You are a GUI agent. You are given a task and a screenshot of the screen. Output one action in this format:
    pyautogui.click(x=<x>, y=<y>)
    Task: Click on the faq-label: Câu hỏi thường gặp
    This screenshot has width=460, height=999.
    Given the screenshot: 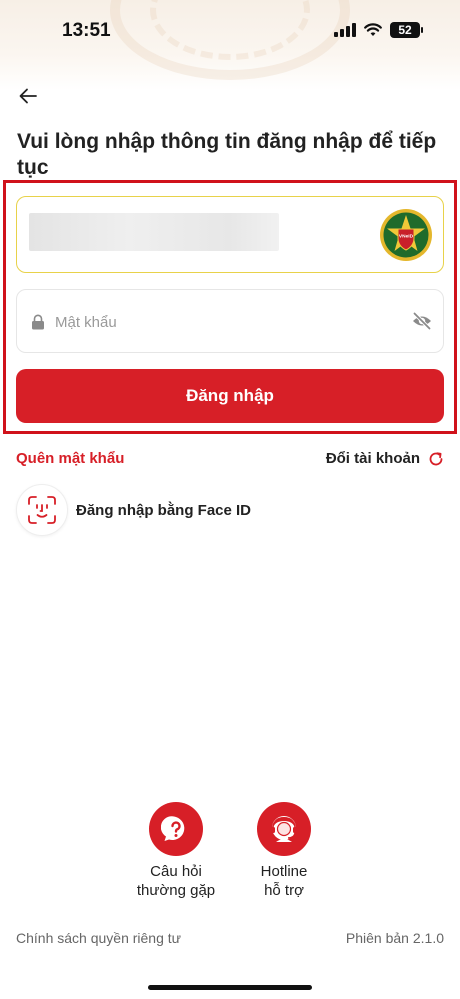 What is the action you would take?
    pyautogui.click(x=176, y=881)
    